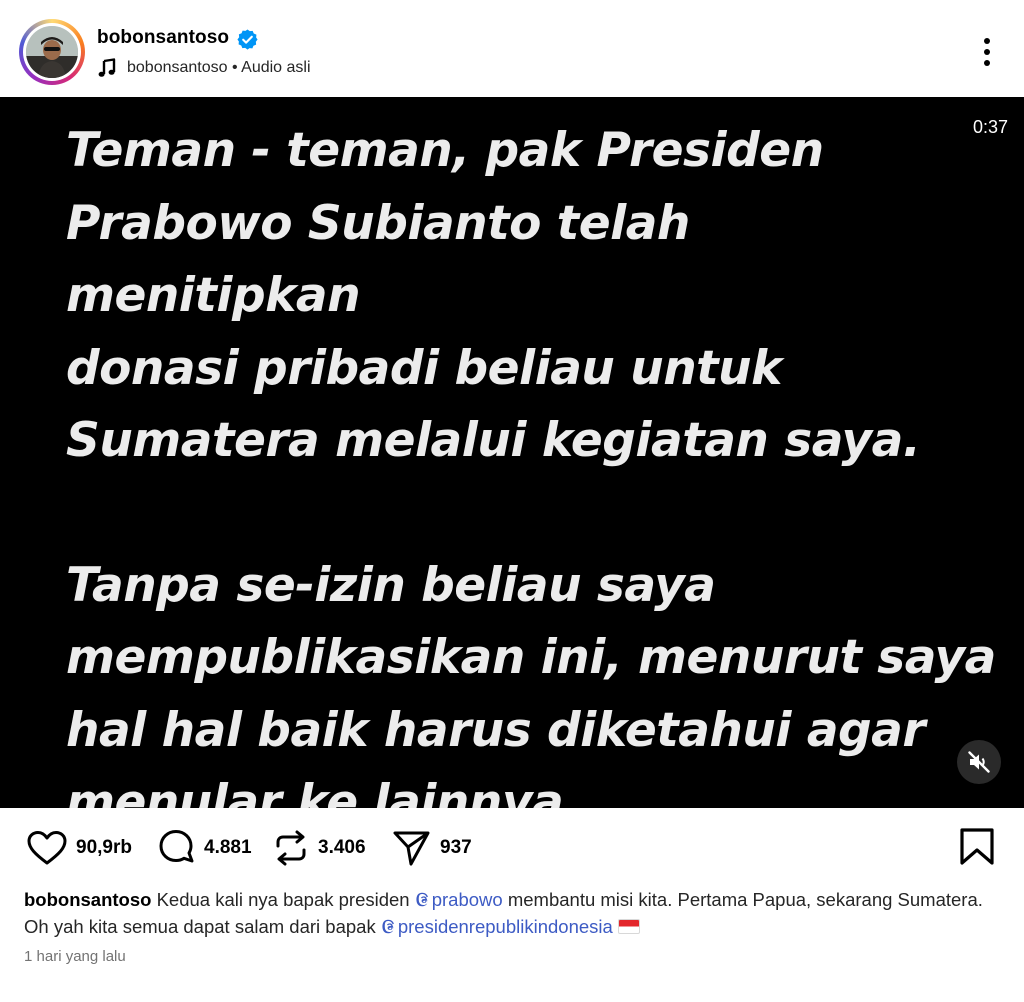  Describe the element at coordinates (247, 39) in the screenshot. I see `verified-badge-icon` at that location.